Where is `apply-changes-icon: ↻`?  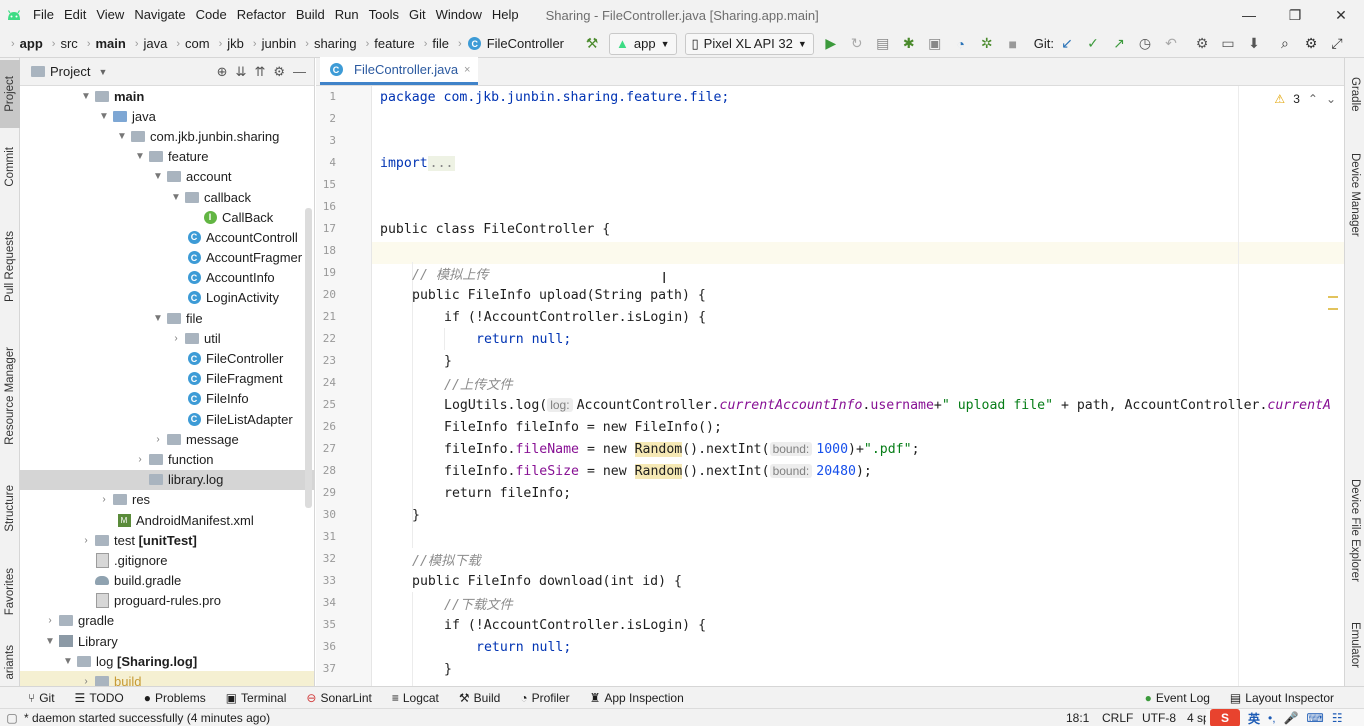
apply-changes-icon: ↻ is located at coordinates (857, 44).